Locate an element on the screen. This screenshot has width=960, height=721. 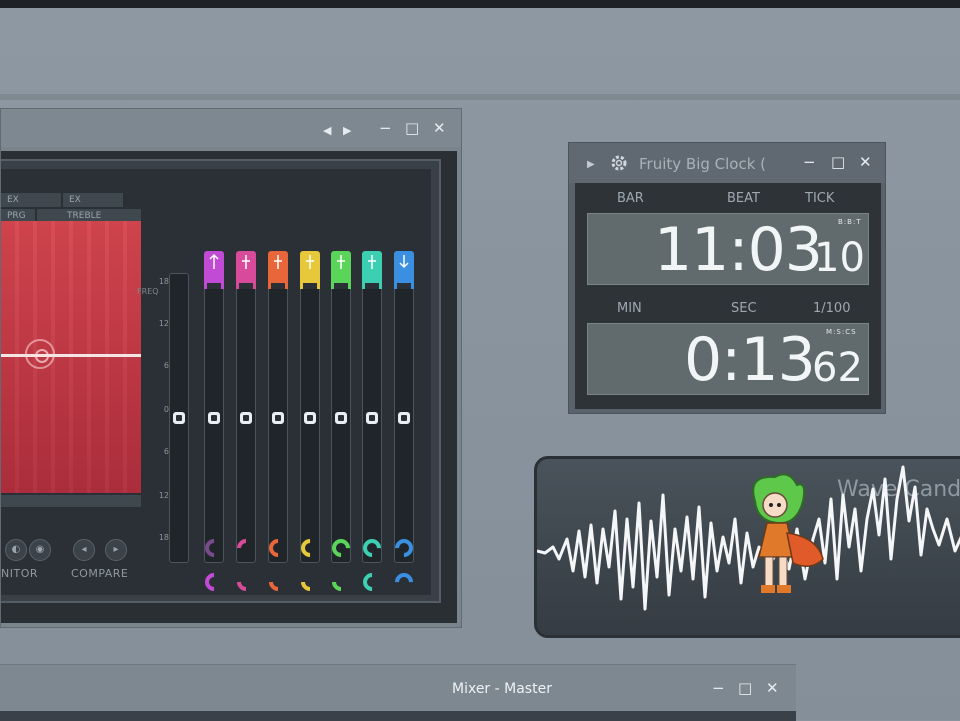
band-3-type-tab is located at coordinates (278, 270).